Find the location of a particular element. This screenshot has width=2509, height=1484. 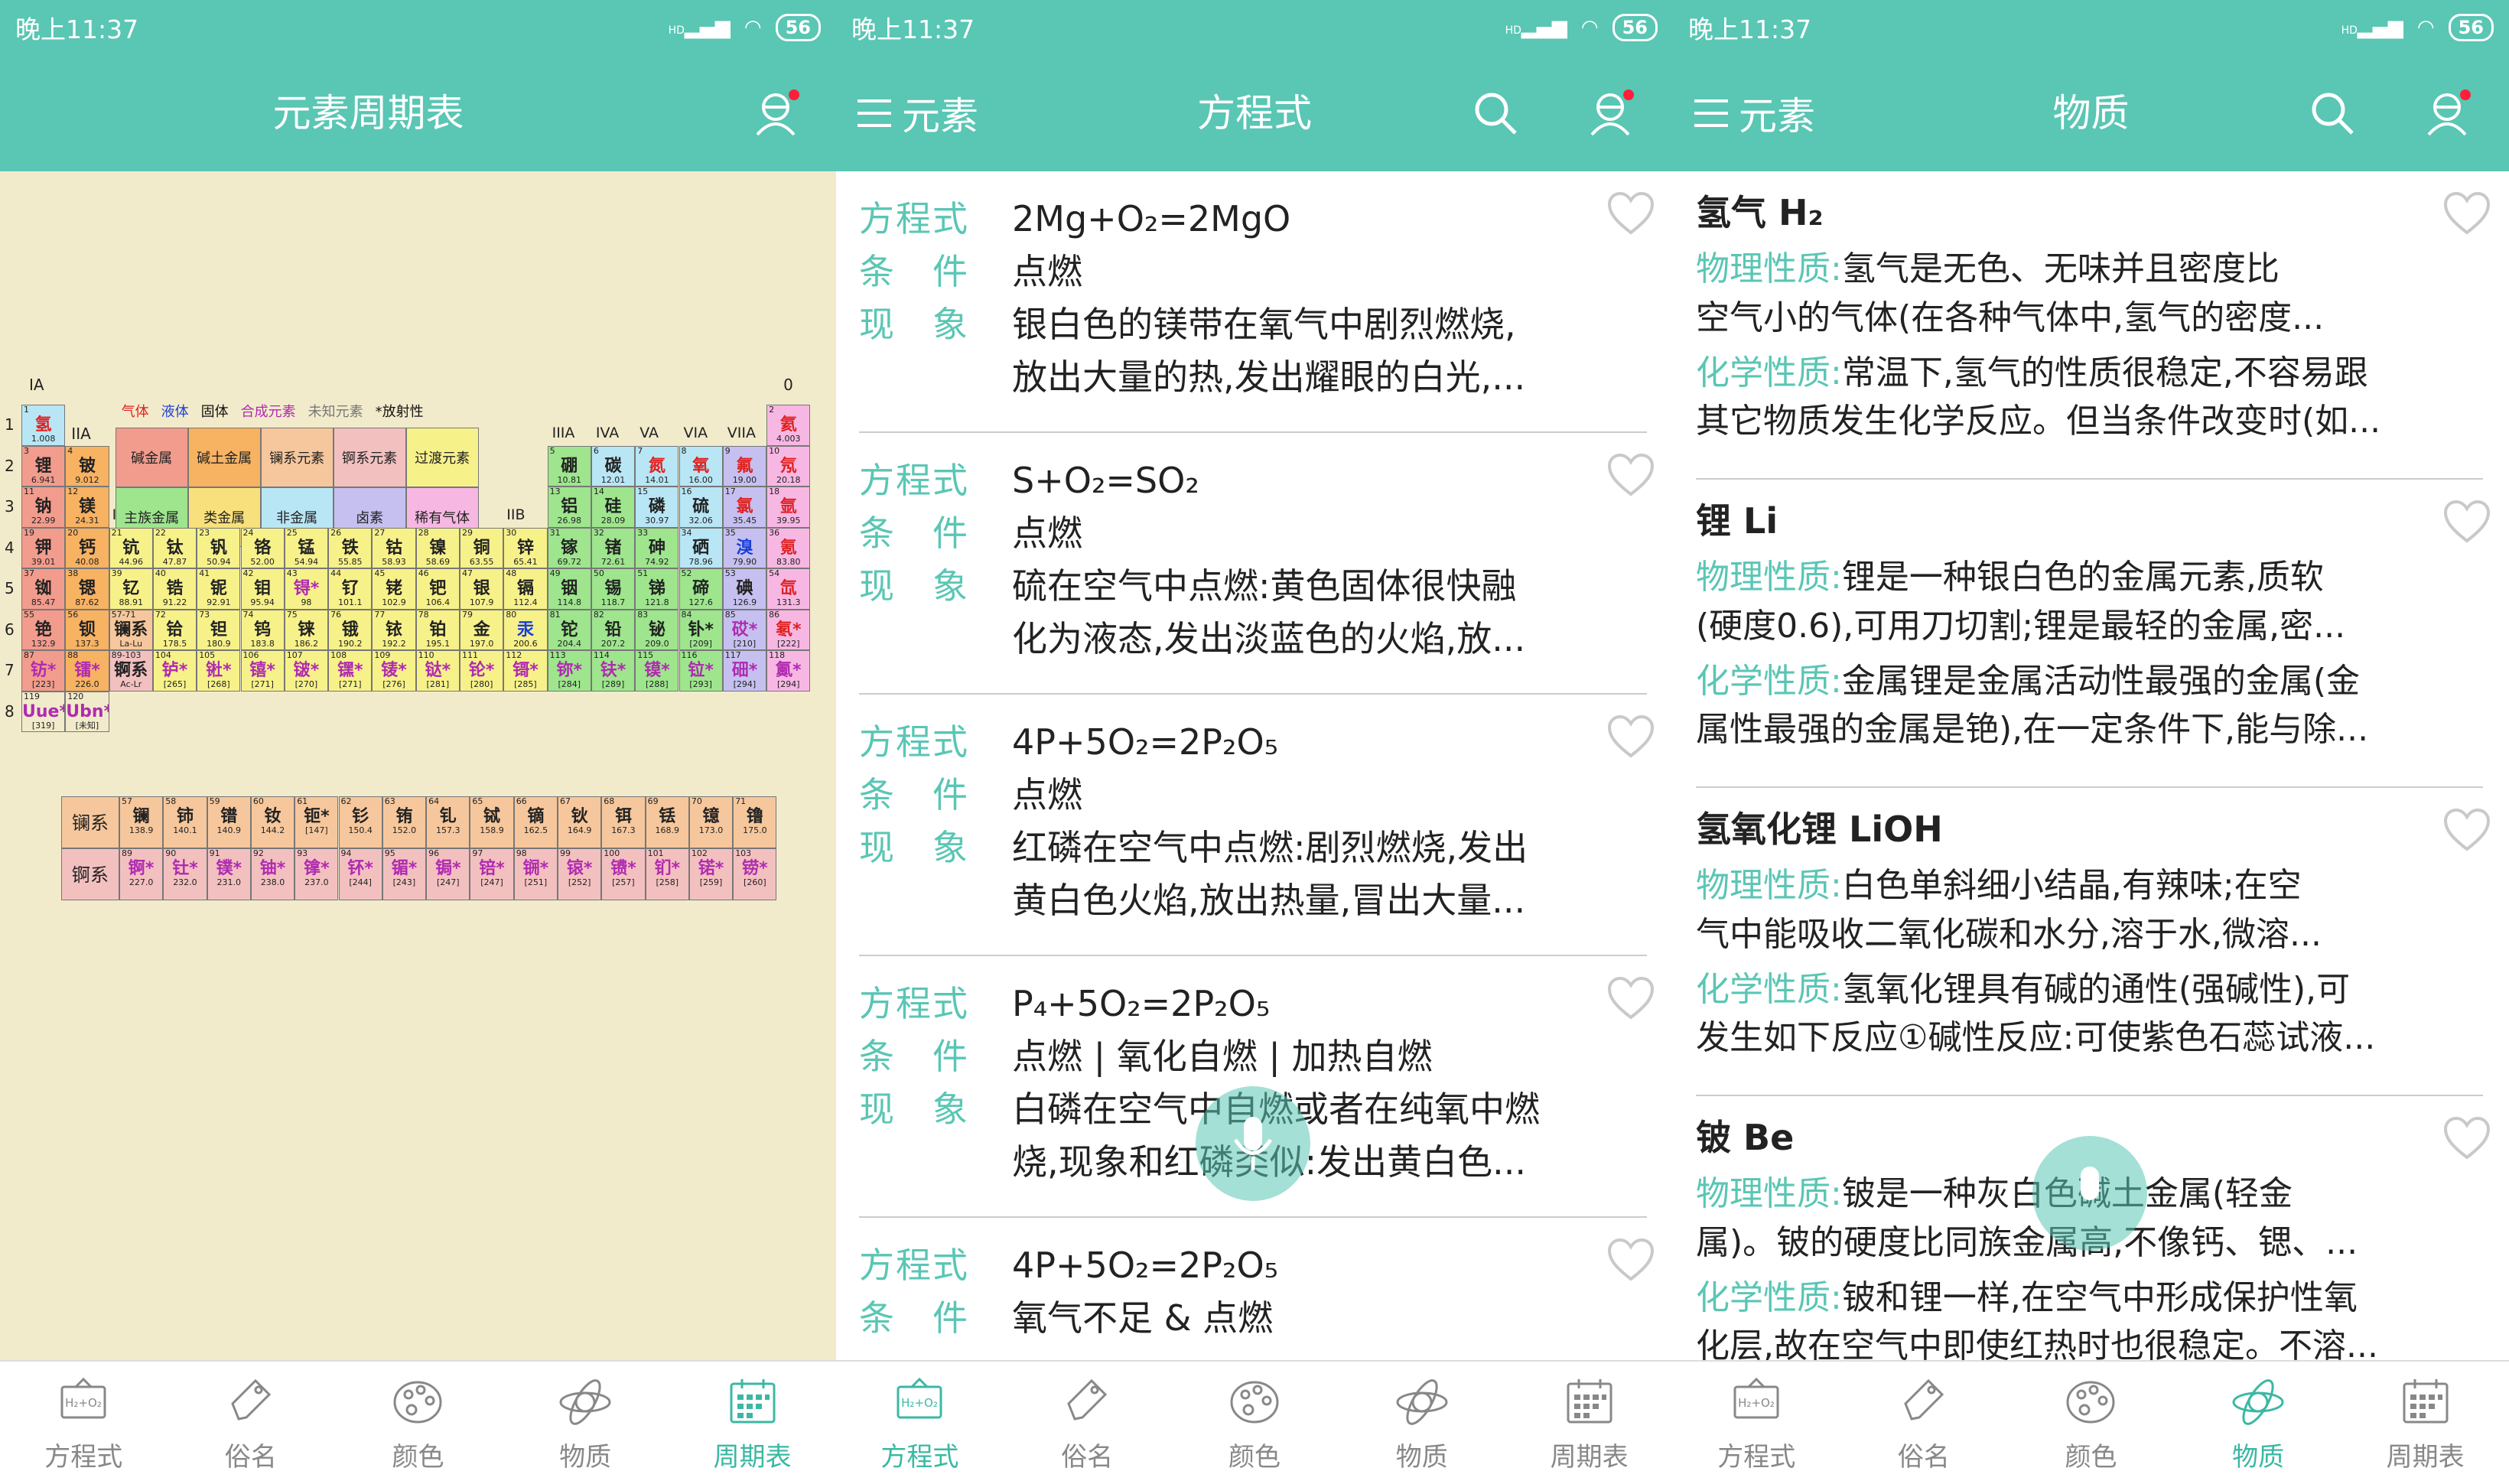

element-cell: 52 碲 127.6 is located at coordinates (701, 589).